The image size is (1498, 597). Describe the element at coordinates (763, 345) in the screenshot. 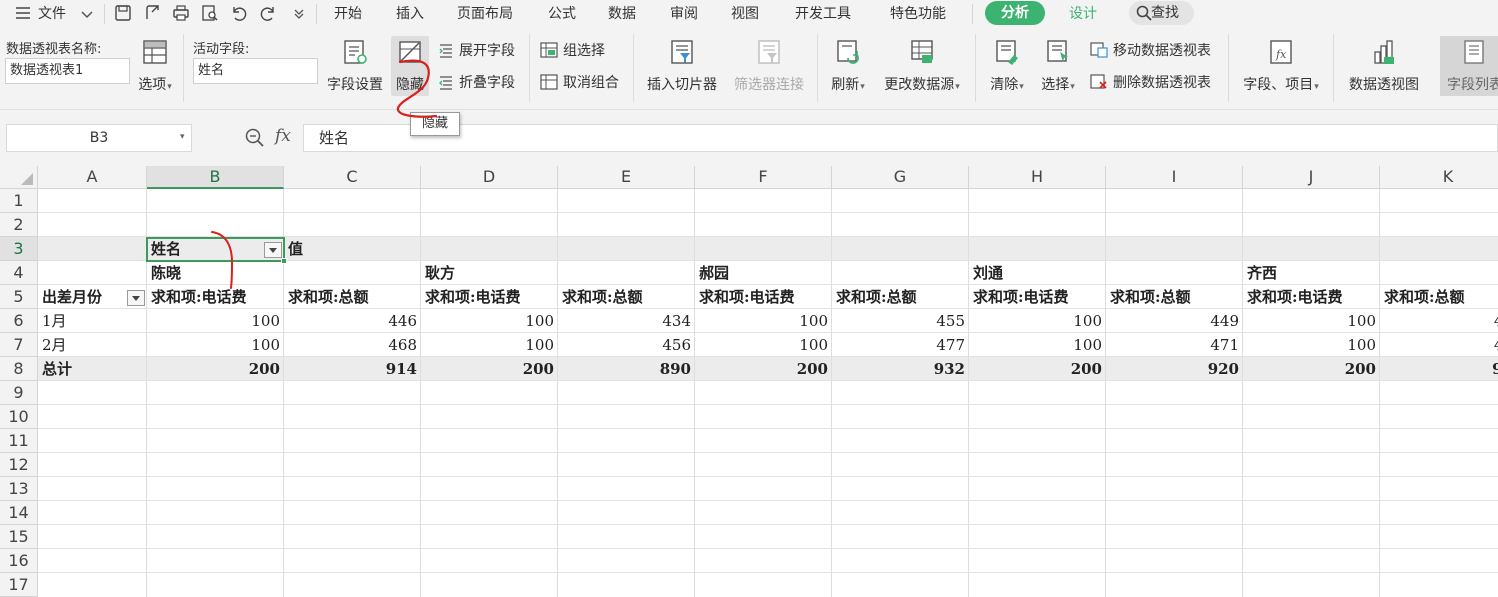

I see `cell-f7: 100` at that location.